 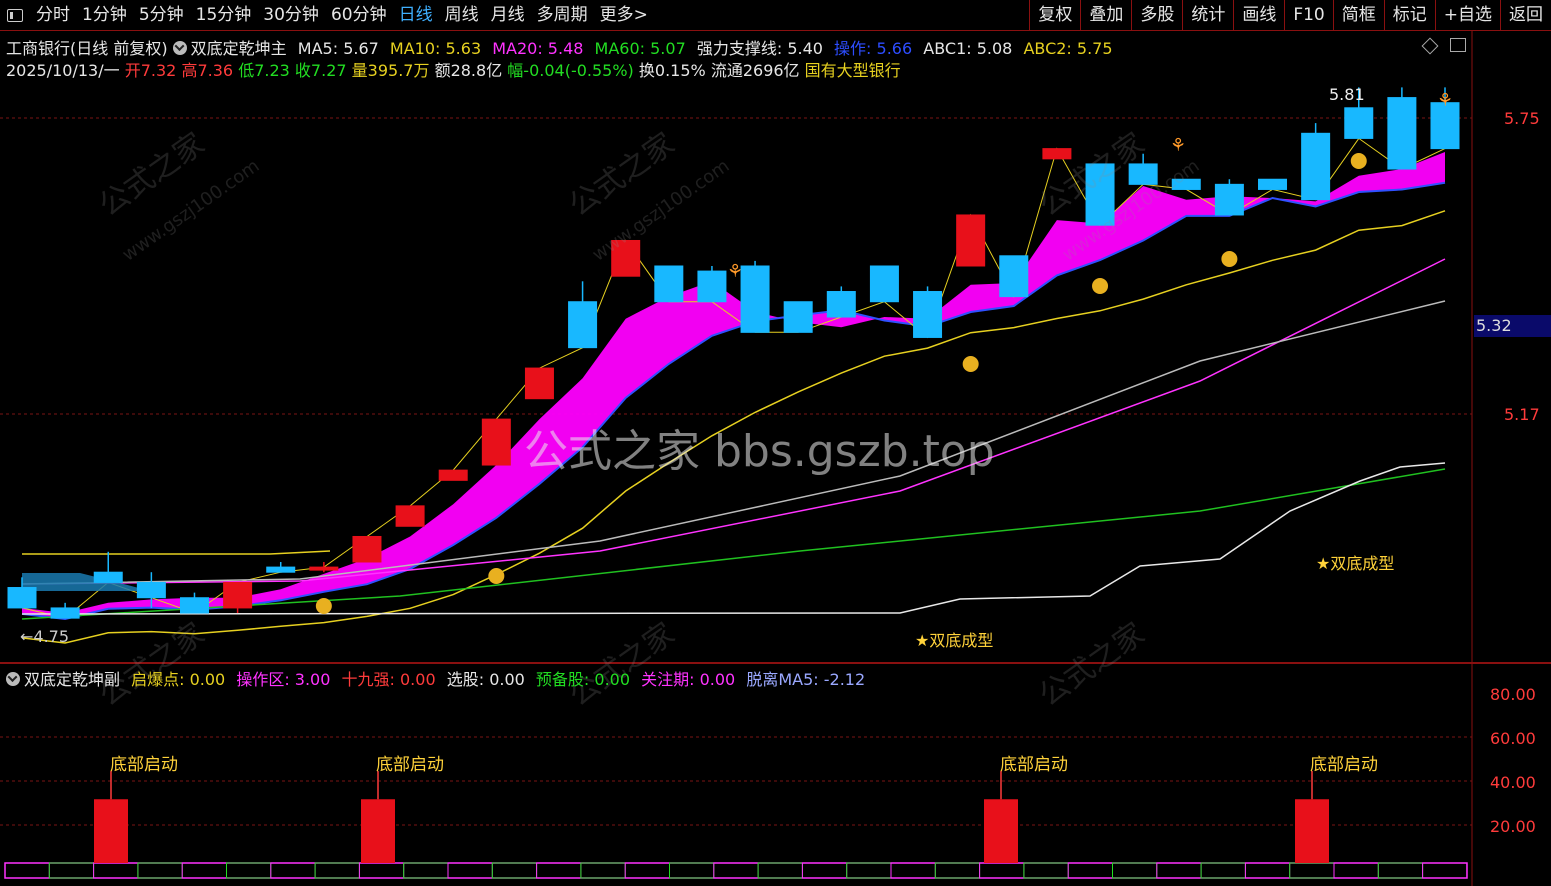 I want to click on period-tab: 更多>, so click(x=624, y=15).